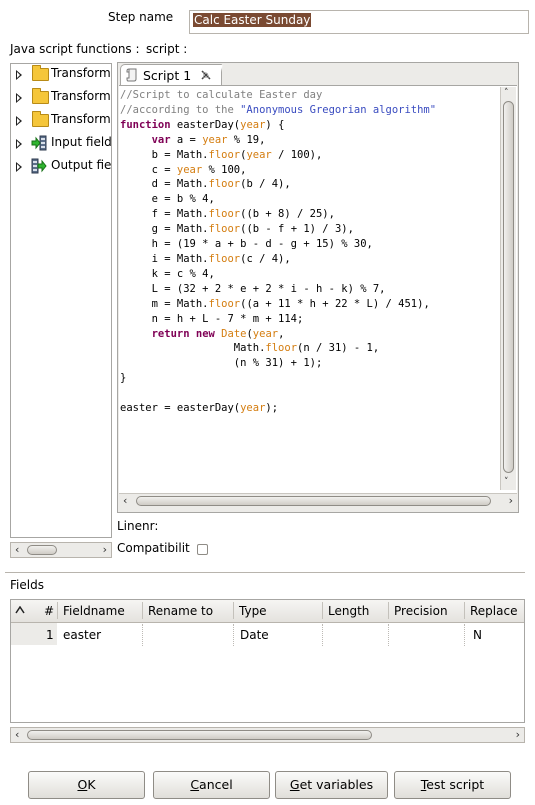  Describe the element at coordinates (20, 610) in the screenshot. I see `sort-up-icon` at that location.